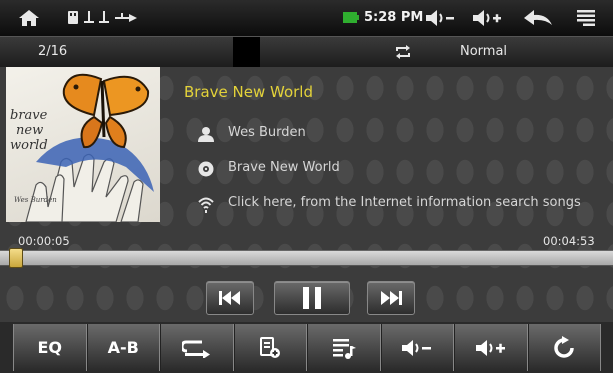 The image size is (613, 373). I want to click on previous-button, so click(230, 298).